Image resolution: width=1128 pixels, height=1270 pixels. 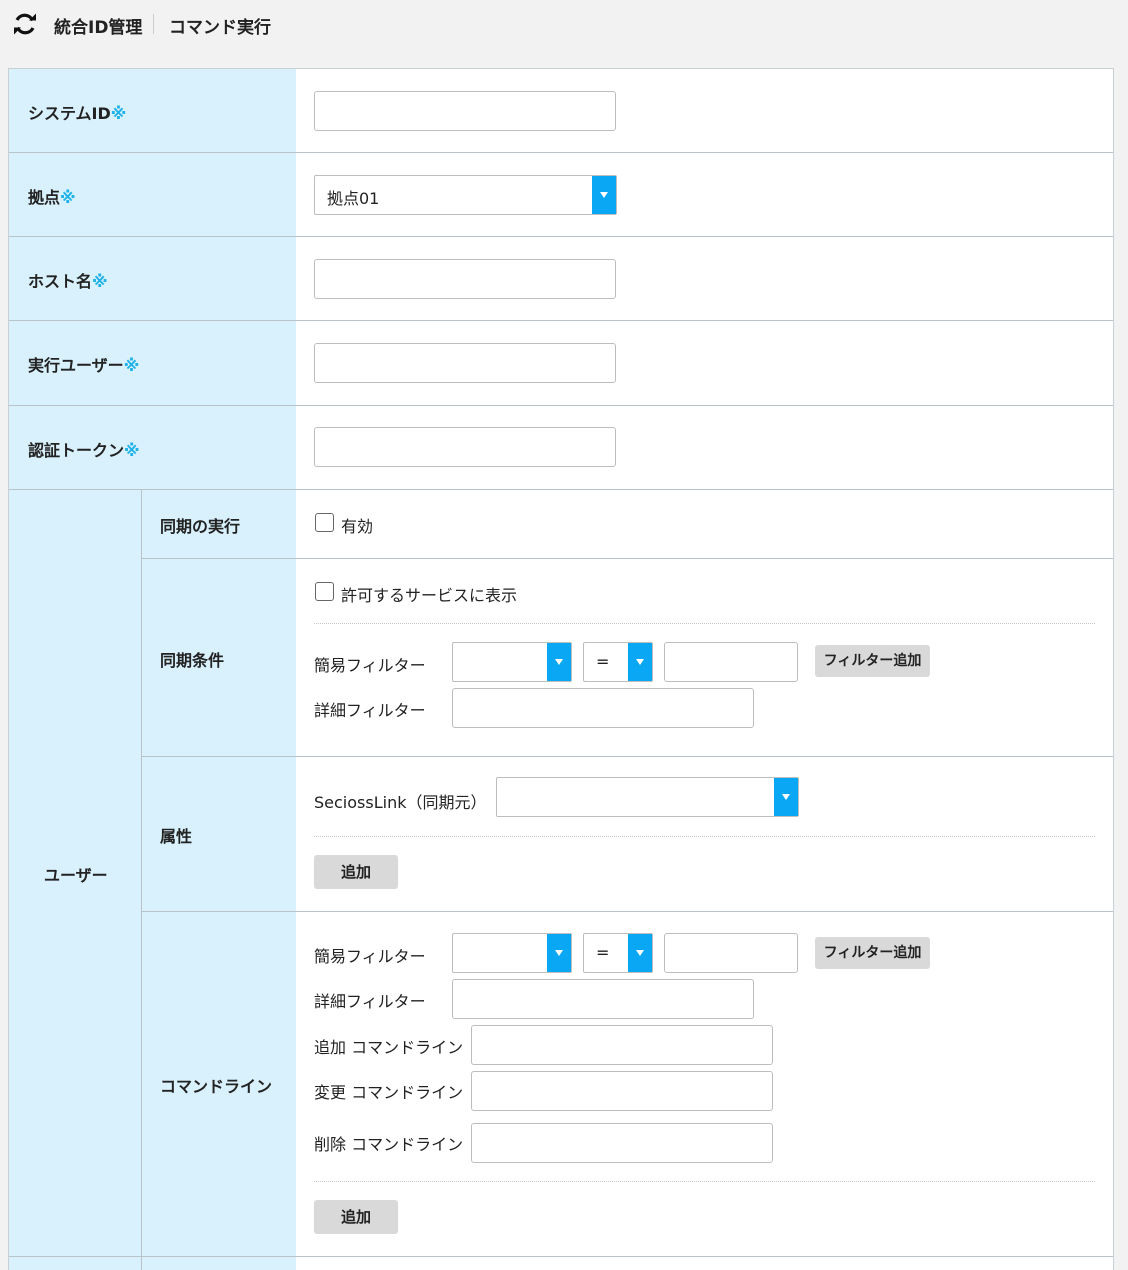 What do you see at coordinates (603, 661) in the screenshot?
I see `filter-operator-value: =` at bounding box center [603, 661].